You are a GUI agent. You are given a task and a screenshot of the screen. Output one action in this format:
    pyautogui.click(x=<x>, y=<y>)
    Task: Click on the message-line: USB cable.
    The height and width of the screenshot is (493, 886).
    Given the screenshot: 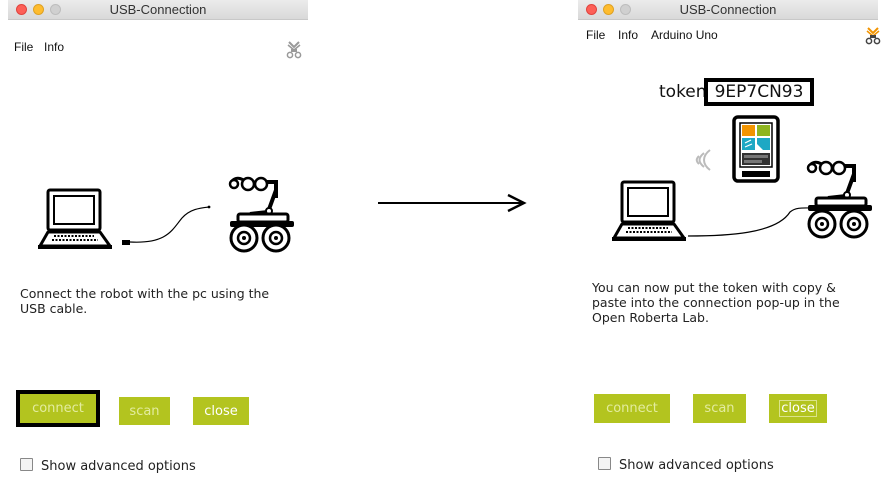 What is the action you would take?
    pyautogui.click(x=54, y=308)
    